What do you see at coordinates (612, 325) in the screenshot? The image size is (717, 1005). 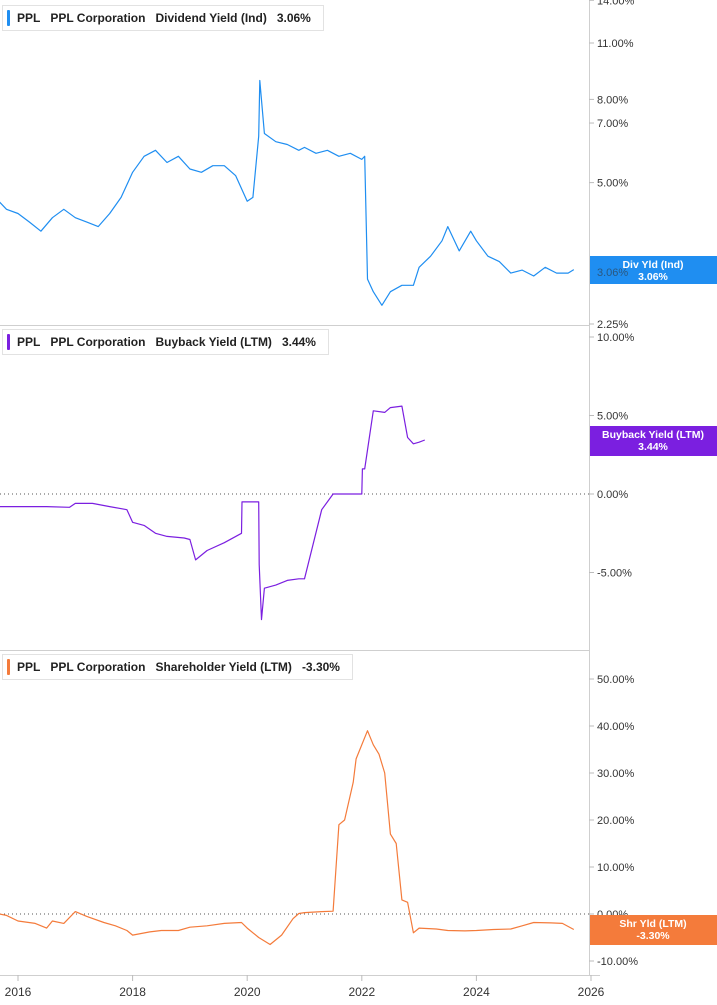 I see `y-tick-label: 2.25%` at bounding box center [612, 325].